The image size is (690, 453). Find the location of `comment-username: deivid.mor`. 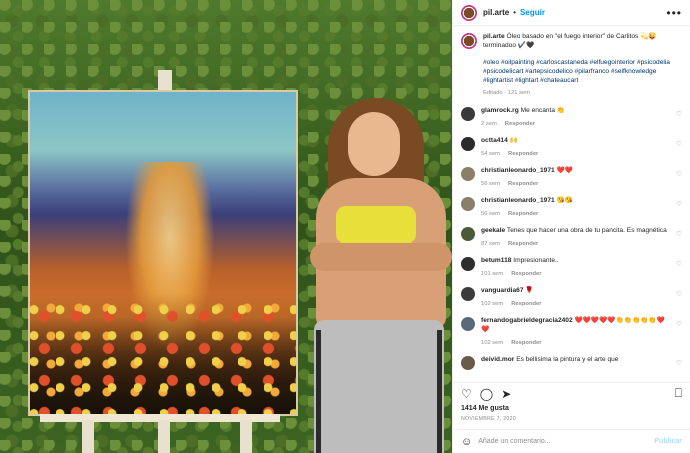

comment-username: deivid.mor is located at coordinates (497, 359).